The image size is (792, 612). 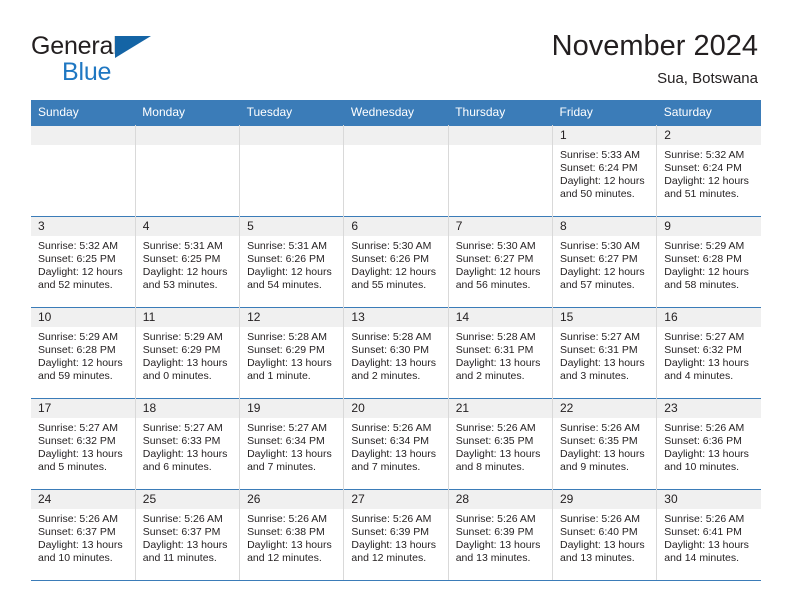 What do you see at coordinates (83, 408) in the screenshot?
I see `day-number: 17` at bounding box center [83, 408].